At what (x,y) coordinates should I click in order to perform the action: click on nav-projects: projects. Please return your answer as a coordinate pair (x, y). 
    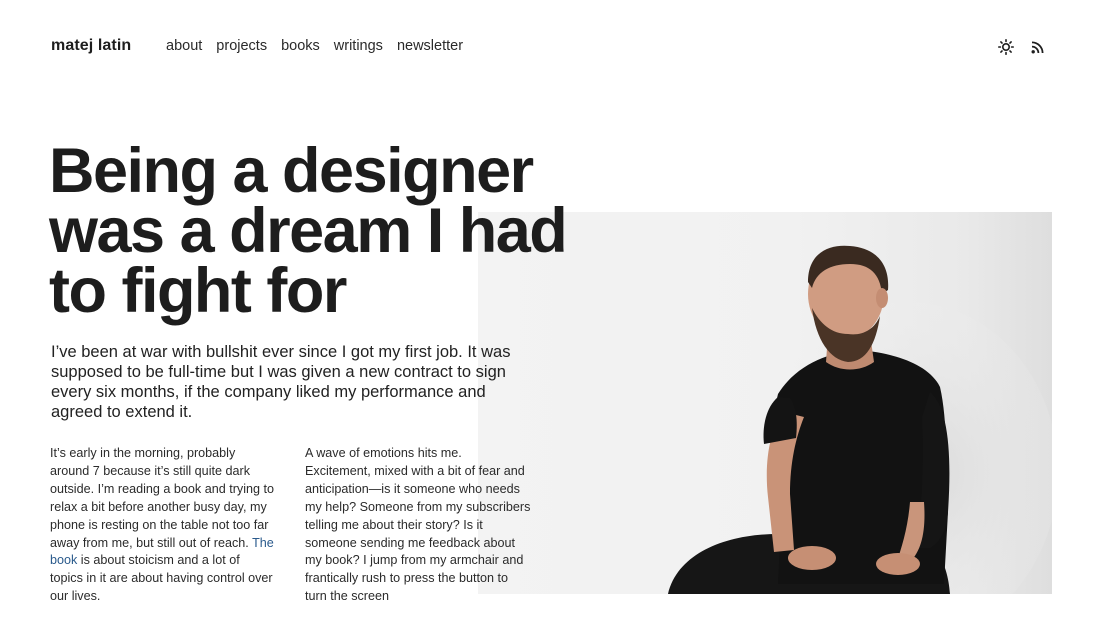
    Looking at the image, I should click on (241, 46).